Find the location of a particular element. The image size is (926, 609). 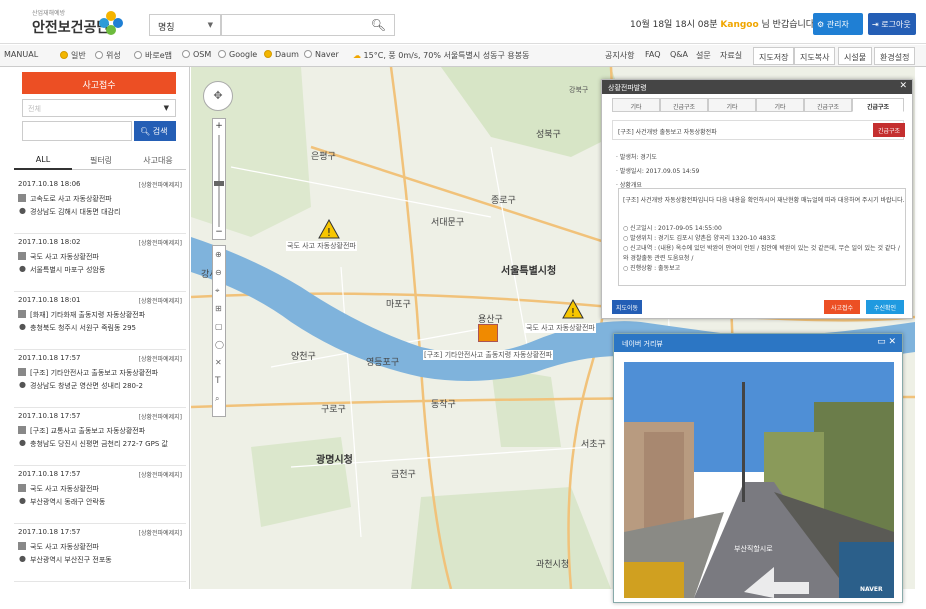

report-incident-button: 사고접수 is located at coordinates (99, 83).